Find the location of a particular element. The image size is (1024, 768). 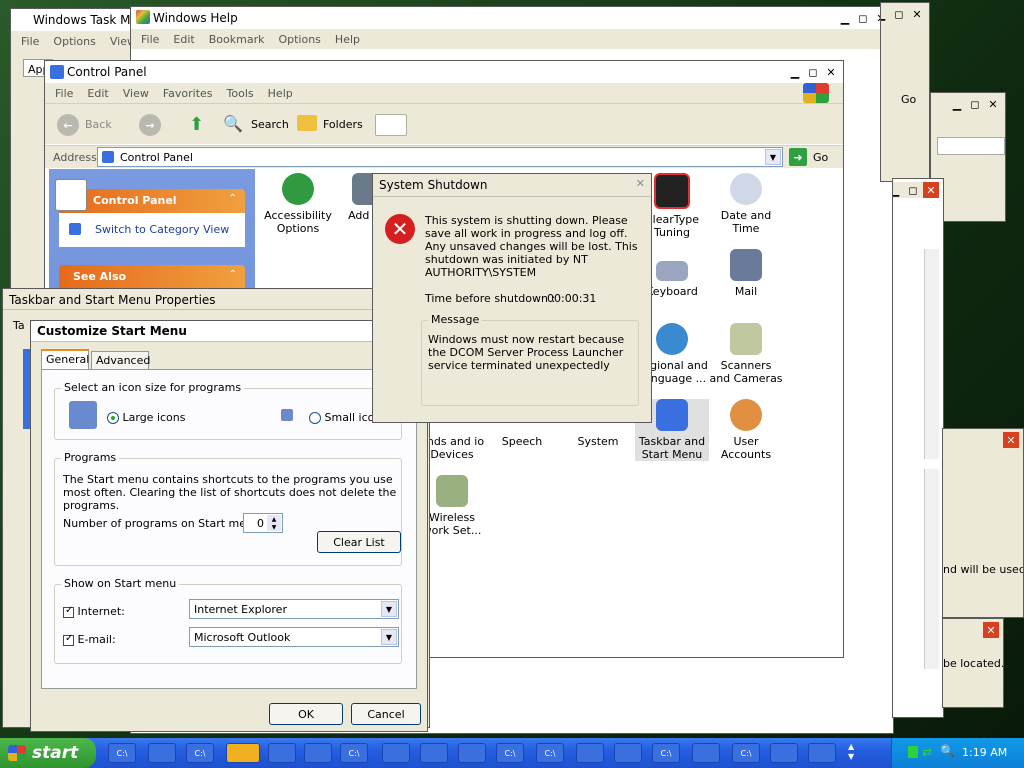

small-icons-radio is located at coordinates (315, 418).